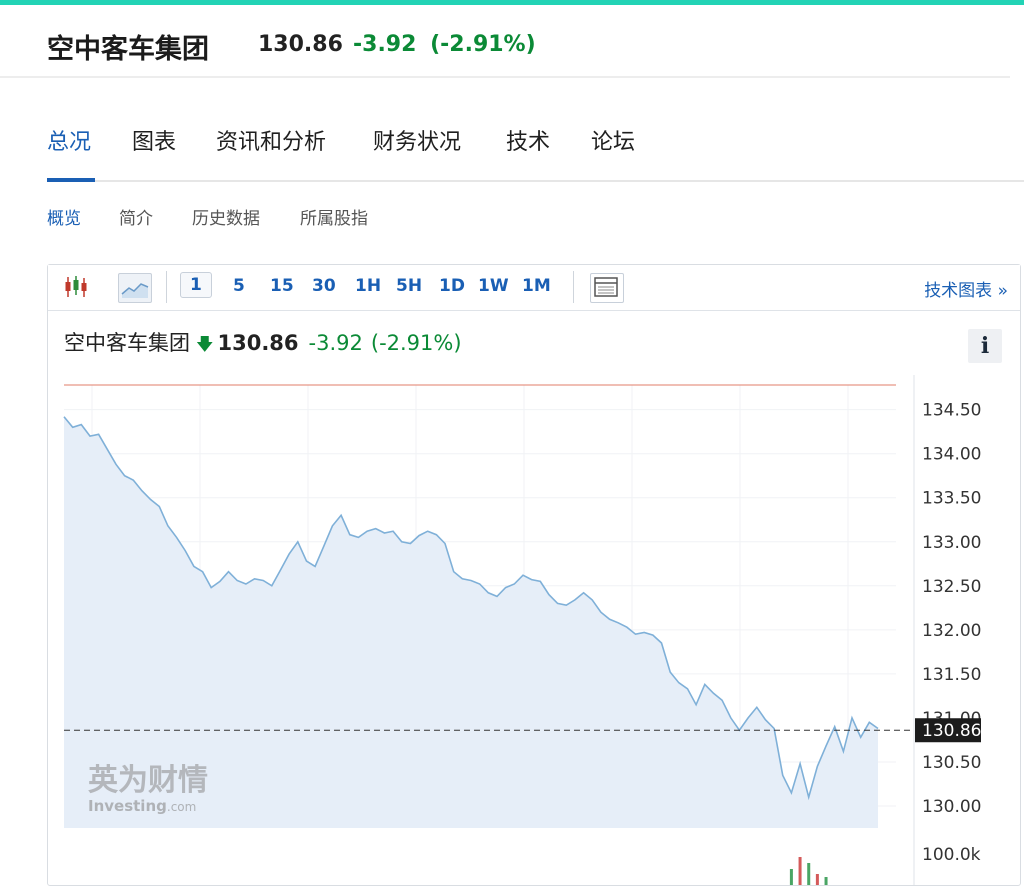 This screenshot has width=1024, height=886. Describe the element at coordinates (148, 780) in the screenshot. I see `watermark-cn: 英为财情` at that location.